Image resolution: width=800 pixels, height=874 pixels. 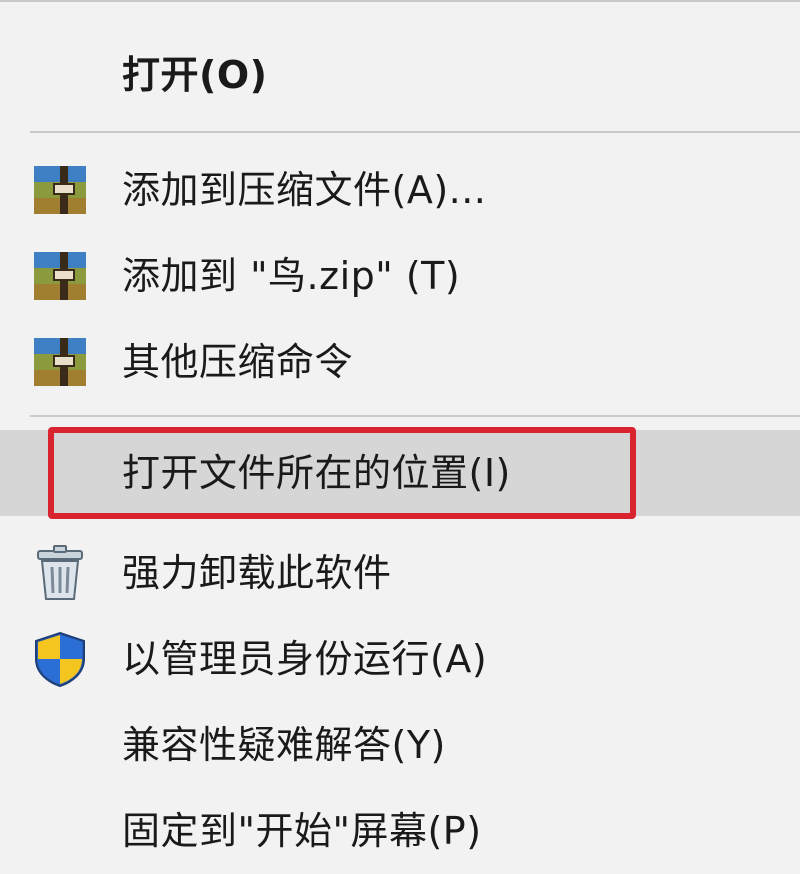 What do you see at coordinates (284, 745) in the screenshot?
I see `menu-item-label: 兼容性疑难解答(Y)` at bounding box center [284, 745].